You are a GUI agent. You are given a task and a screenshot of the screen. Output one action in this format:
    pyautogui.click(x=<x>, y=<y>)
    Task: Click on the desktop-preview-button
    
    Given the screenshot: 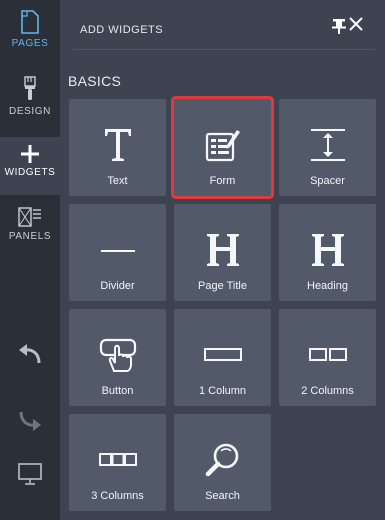 What is the action you would take?
    pyautogui.click(x=30, y=477)
    